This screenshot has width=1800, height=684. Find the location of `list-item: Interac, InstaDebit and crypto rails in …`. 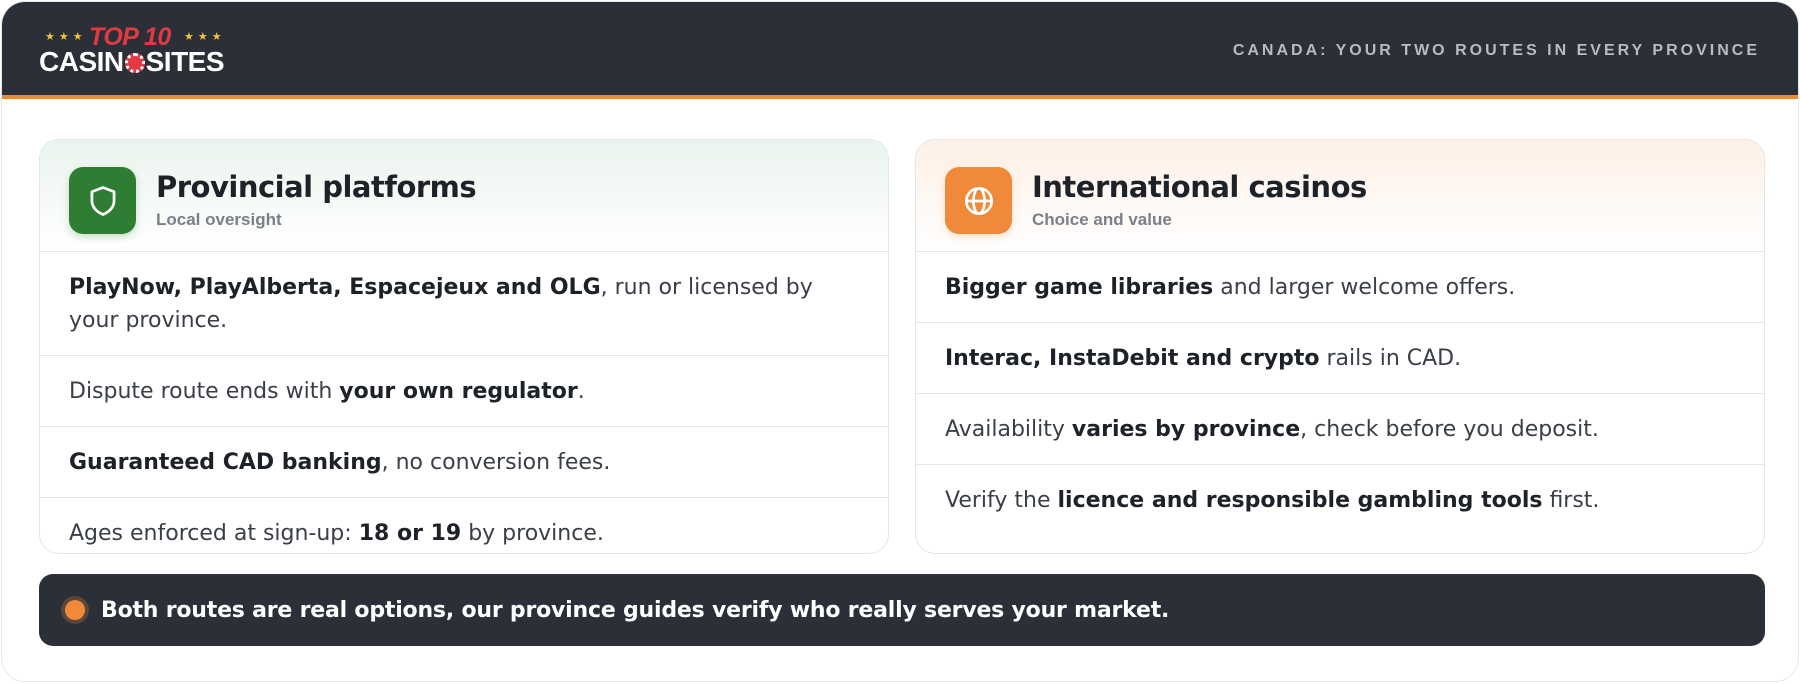

list-item: Interac, InstaDebit and crypto rails in … is located at coordinates (1340, 358).